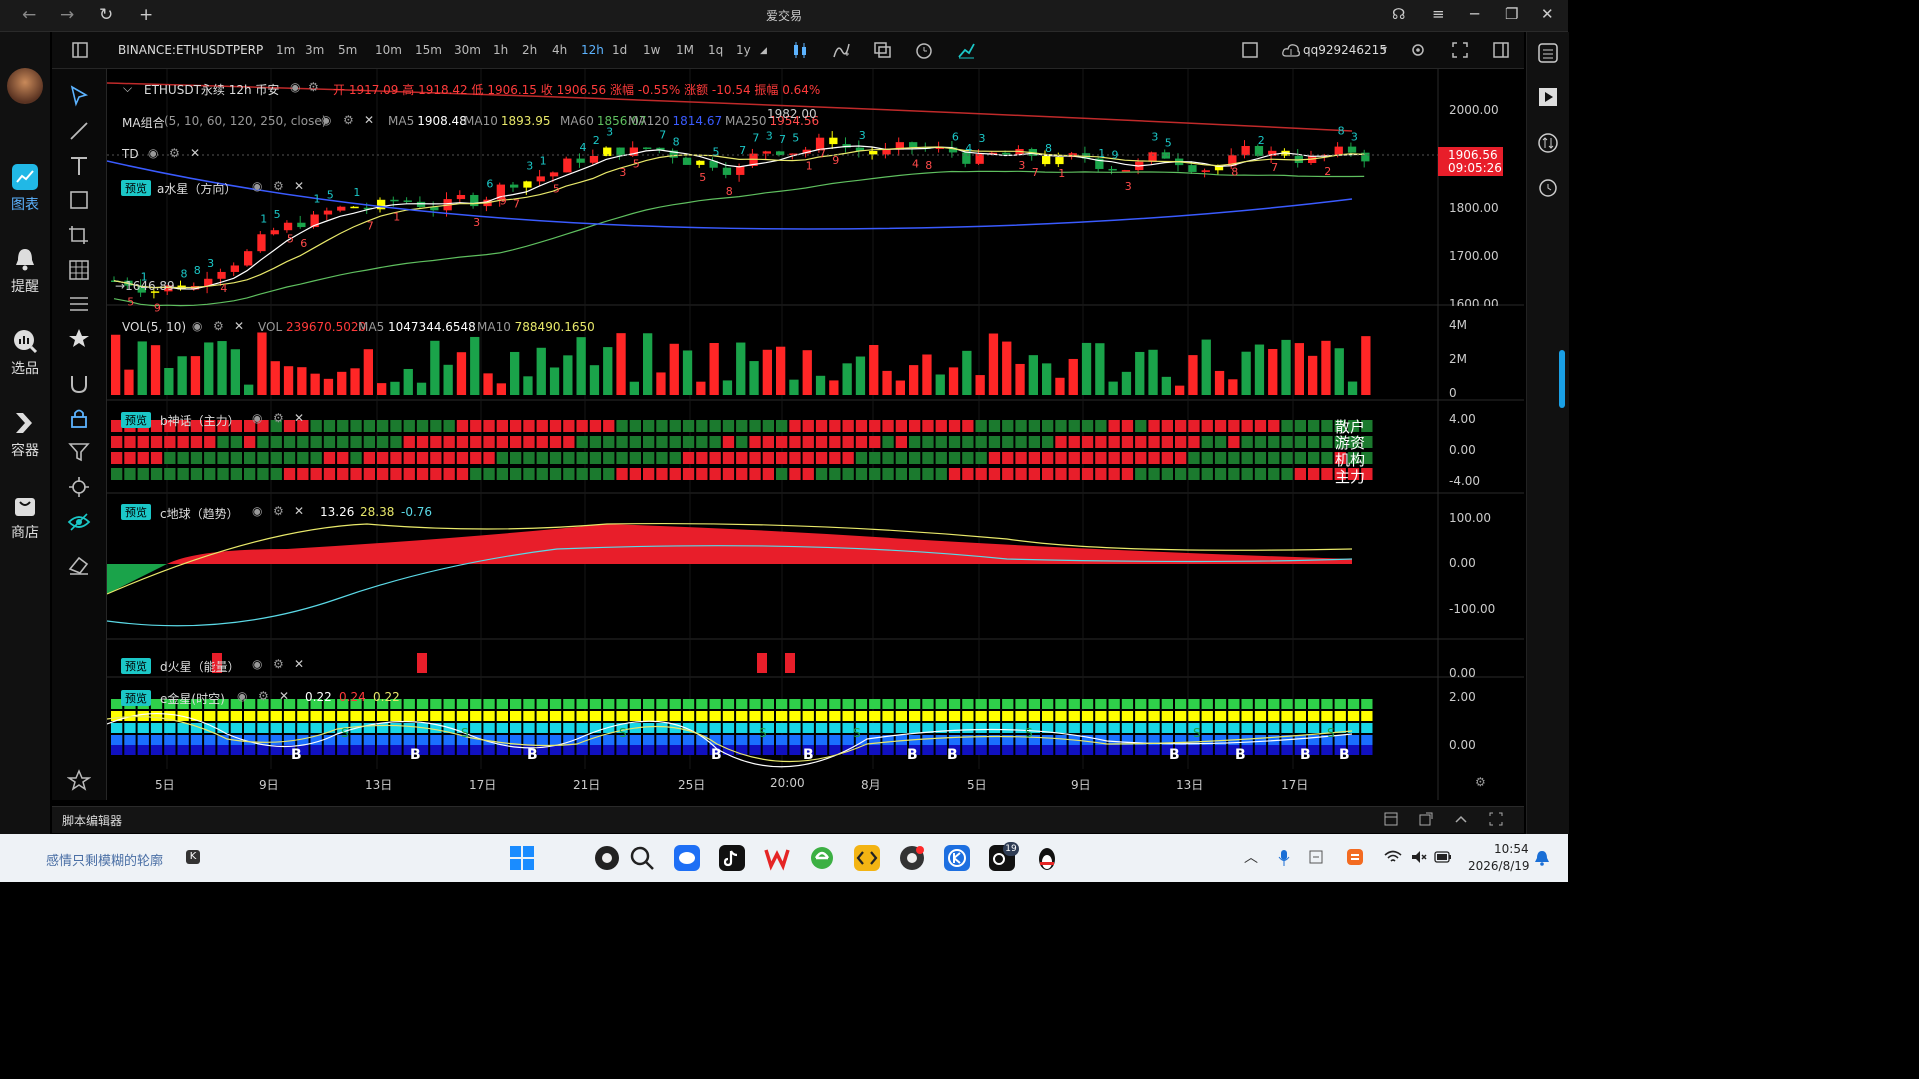 The width and height of the screenshot is (1919, 1079). What do you see at coordinates (1391, 819) in the screenshot?
I see `save-icon` at bounding box center [1391, 819].